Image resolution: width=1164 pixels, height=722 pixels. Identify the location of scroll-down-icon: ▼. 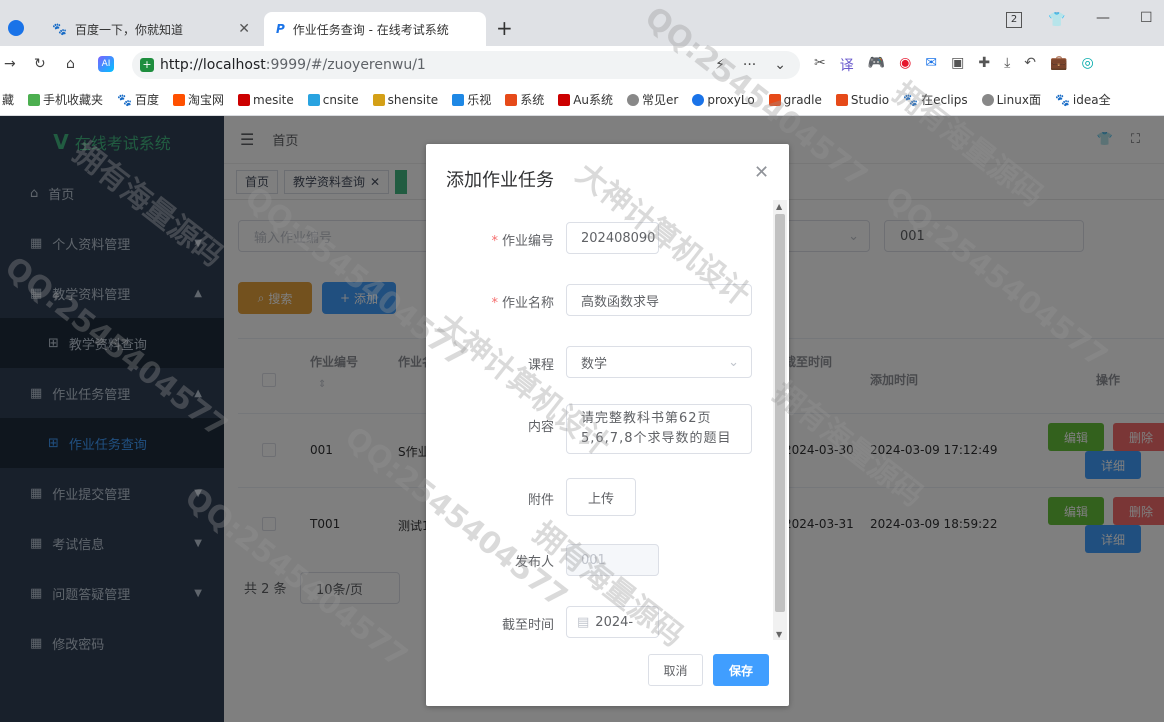
(779, 634).